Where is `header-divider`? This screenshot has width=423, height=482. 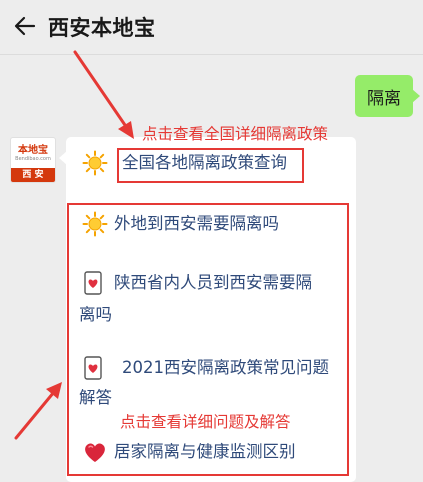
header-divider is located at coordinates (211, 54).